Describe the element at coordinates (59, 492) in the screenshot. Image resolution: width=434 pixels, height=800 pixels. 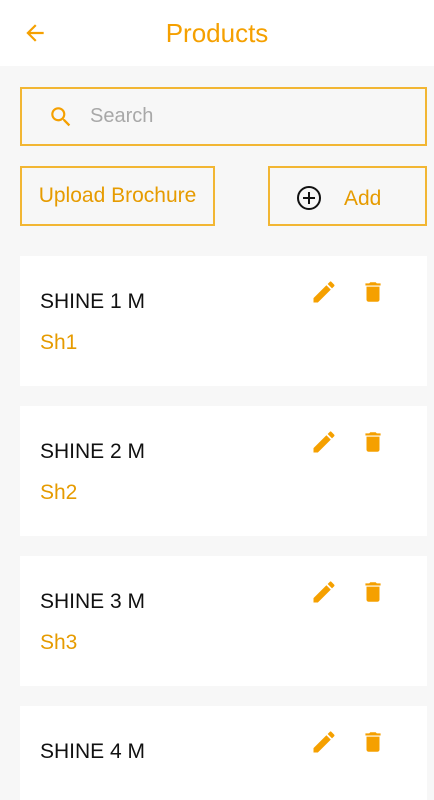
I see `product-code: Sh2` at that location.